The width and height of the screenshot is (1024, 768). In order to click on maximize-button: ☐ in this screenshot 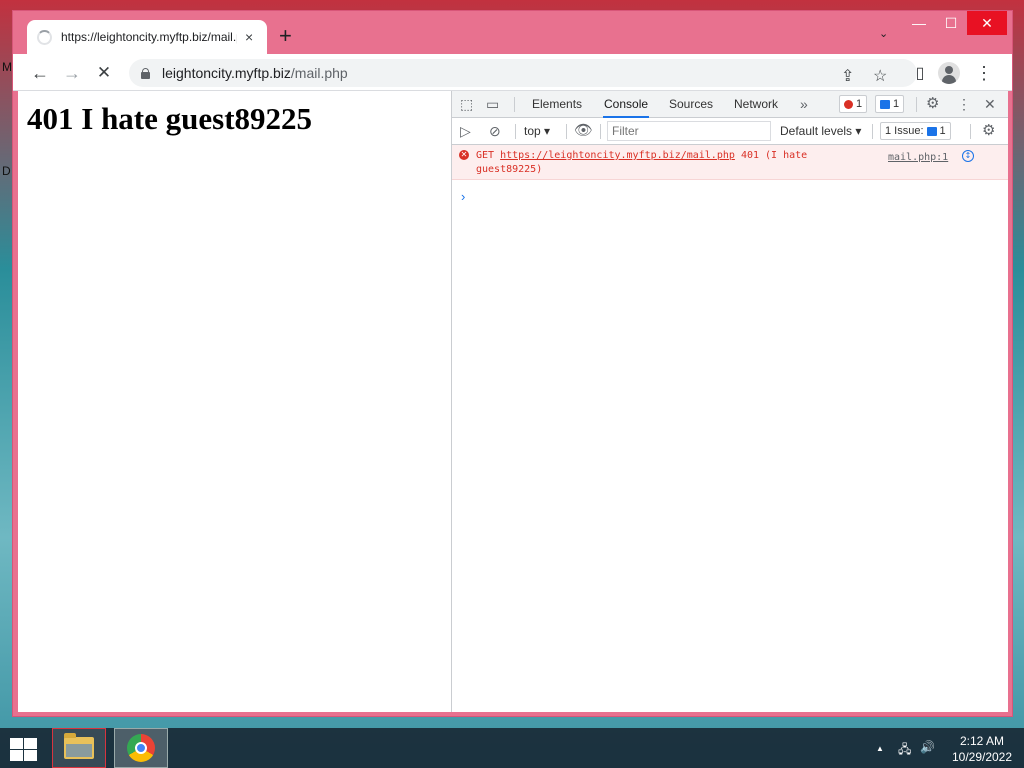, I will do `click(951, 23)`.